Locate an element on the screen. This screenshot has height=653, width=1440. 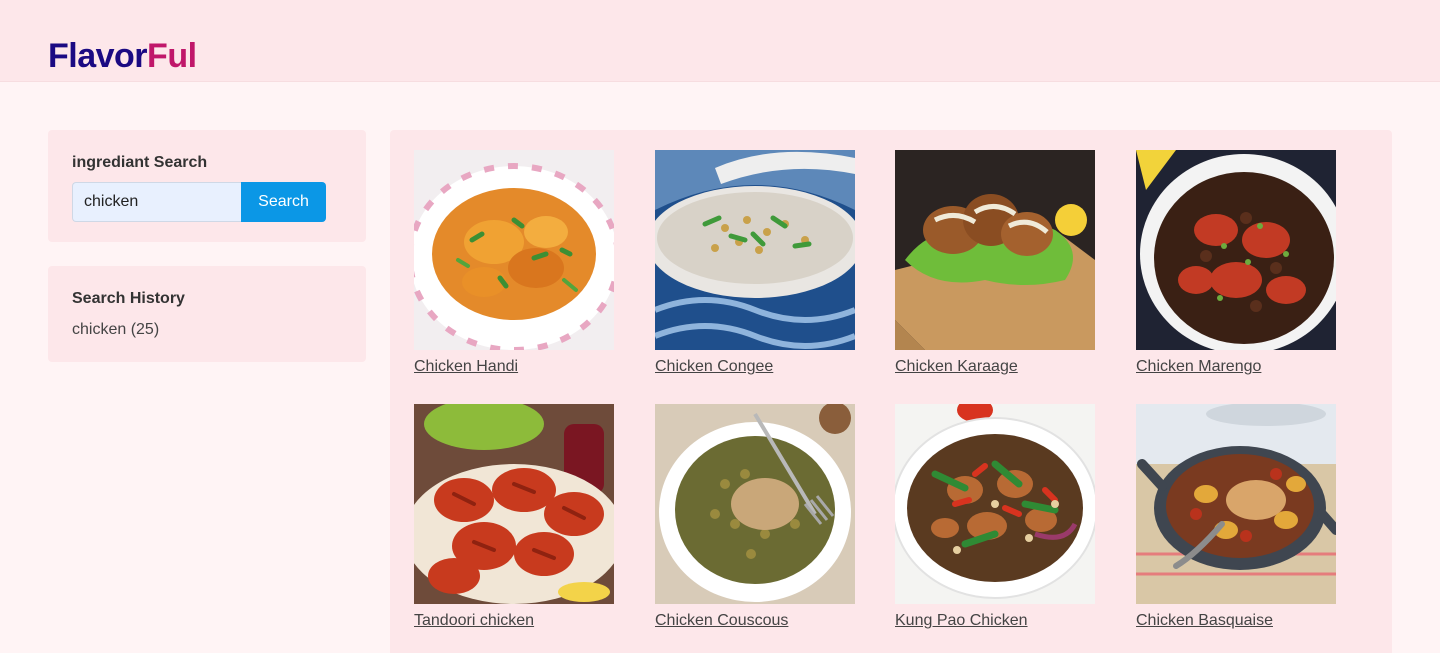
search-panel-title: ingrediant Search is located at coordinates (140, 162).